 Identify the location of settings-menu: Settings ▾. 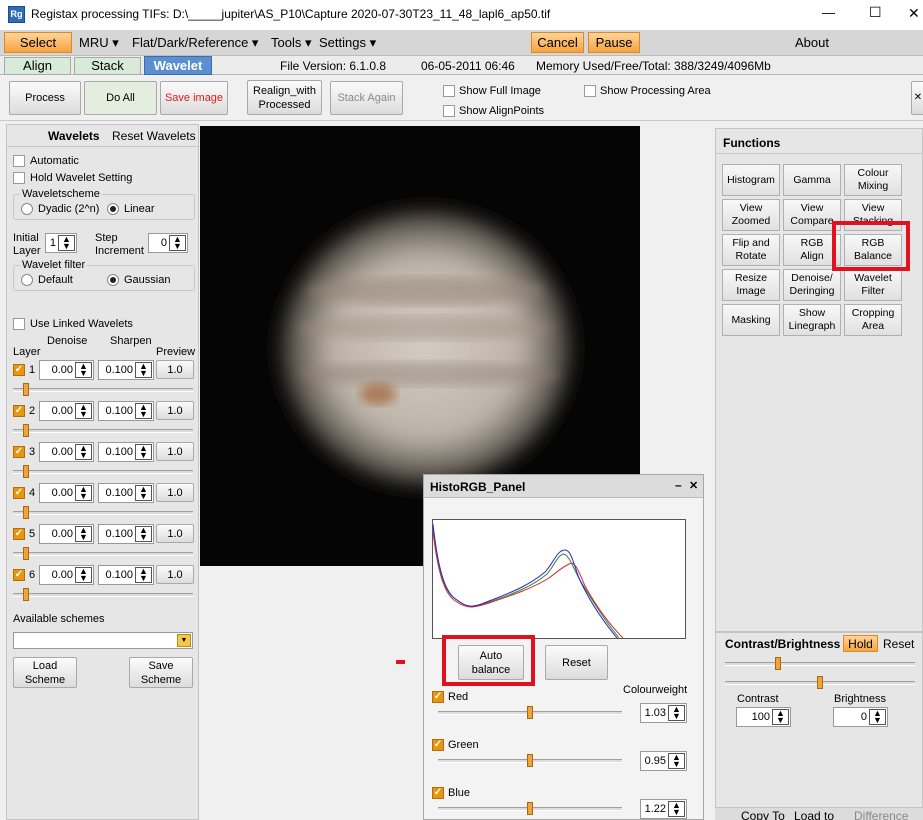
(347, 43).